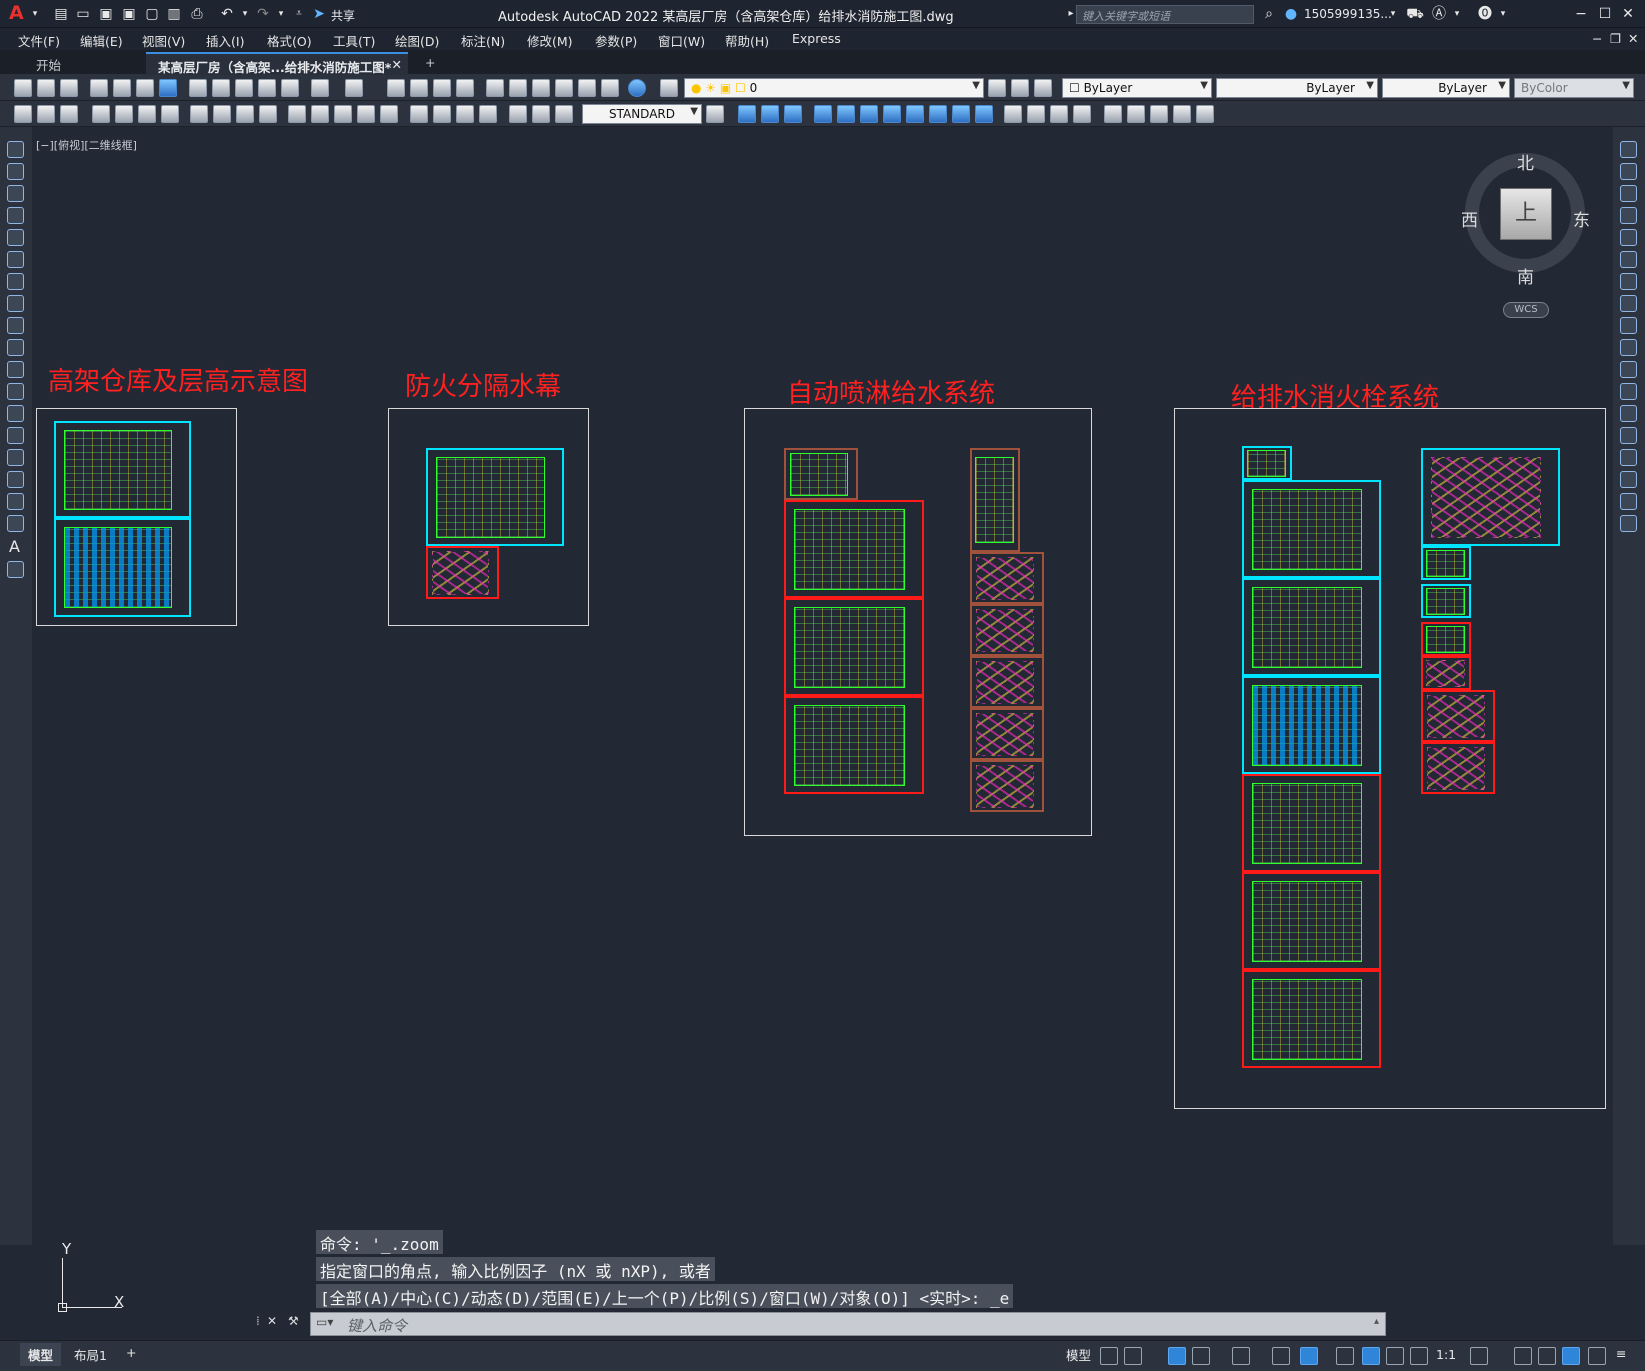 The height and width of the screenshot is (1371, 1645). Describe the element at coordinates (174, 14) in the screenshot. I see `publish-icon: ▥` at that location.